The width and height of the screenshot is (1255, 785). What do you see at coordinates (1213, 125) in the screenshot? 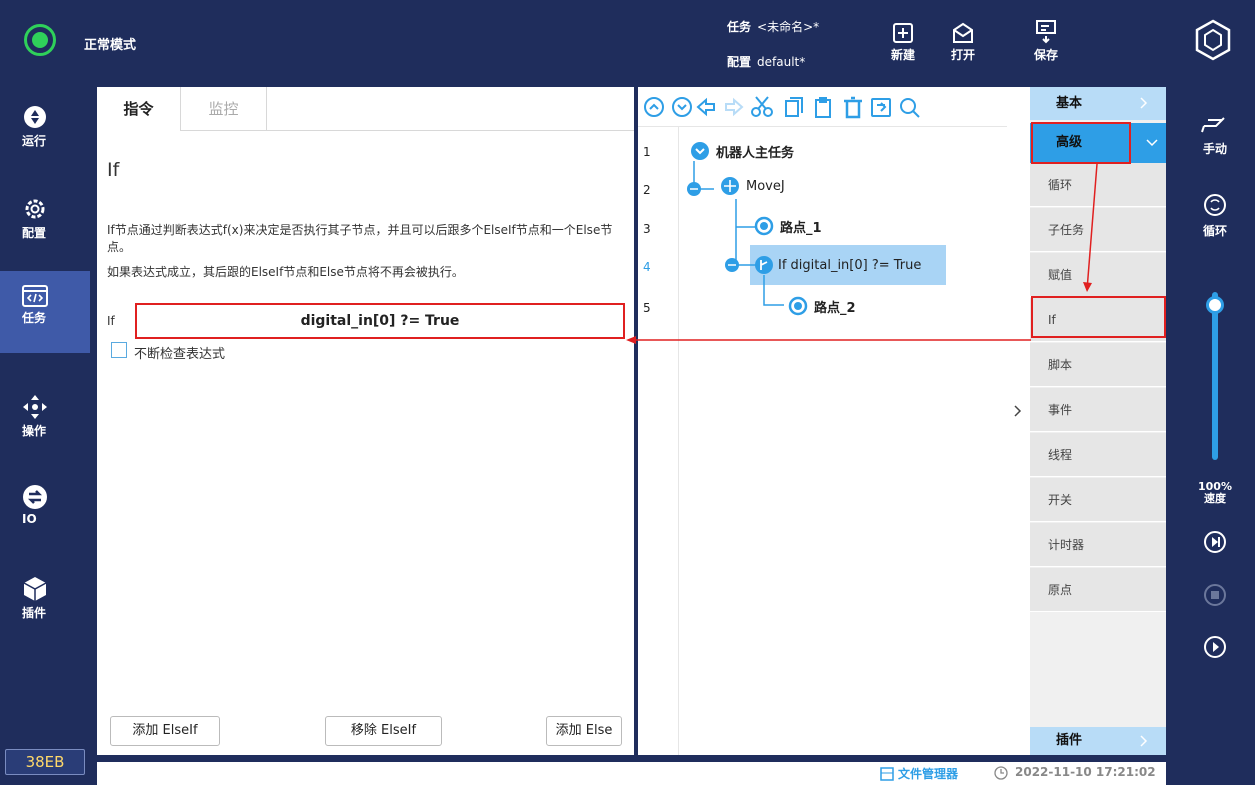
I see `hand-icon` at bounding box center [1213, 125].